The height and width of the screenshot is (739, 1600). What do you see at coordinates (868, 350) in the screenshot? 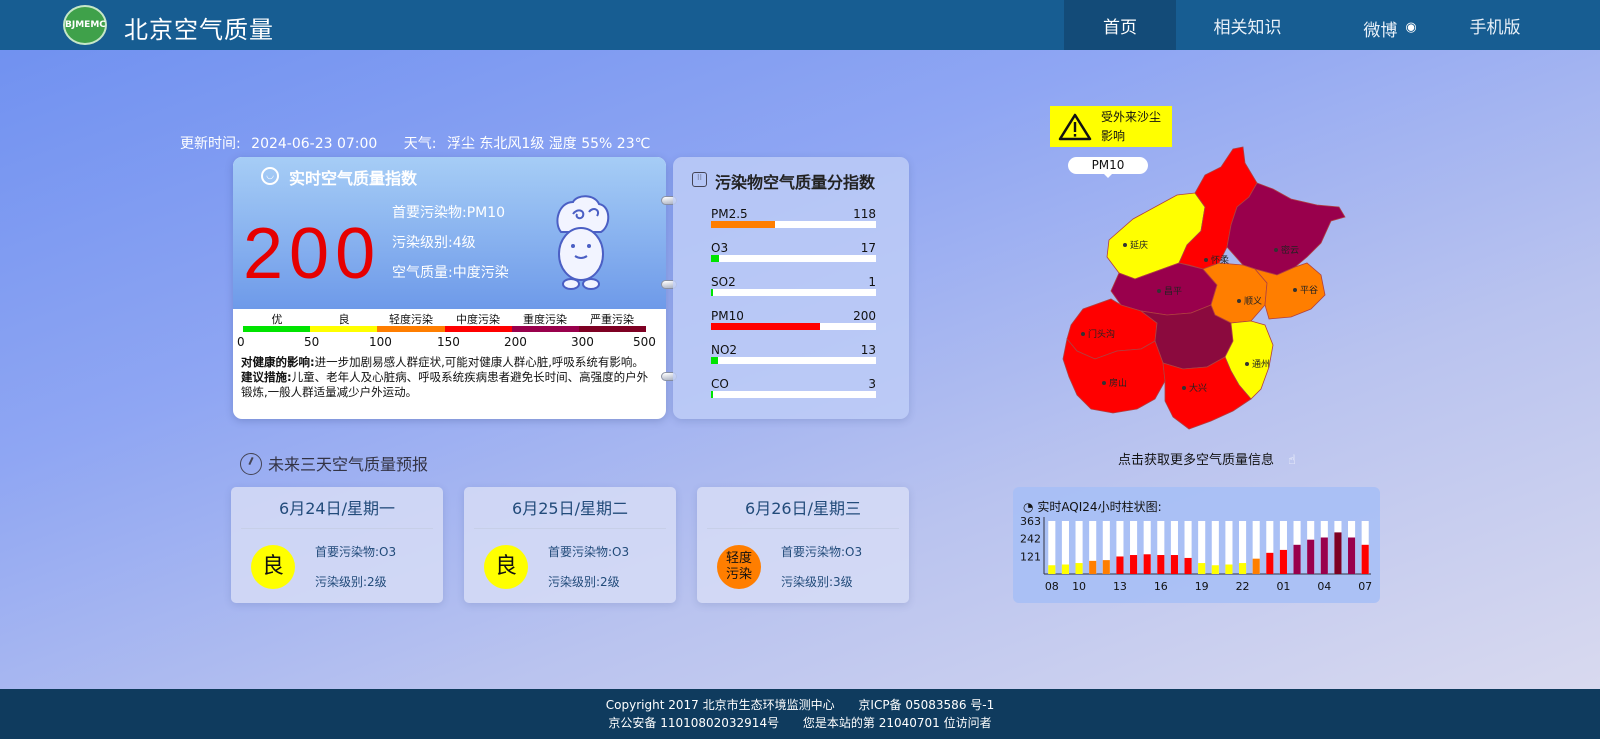
I see `pollutant-value: 13` at bounding box center [868, 350].